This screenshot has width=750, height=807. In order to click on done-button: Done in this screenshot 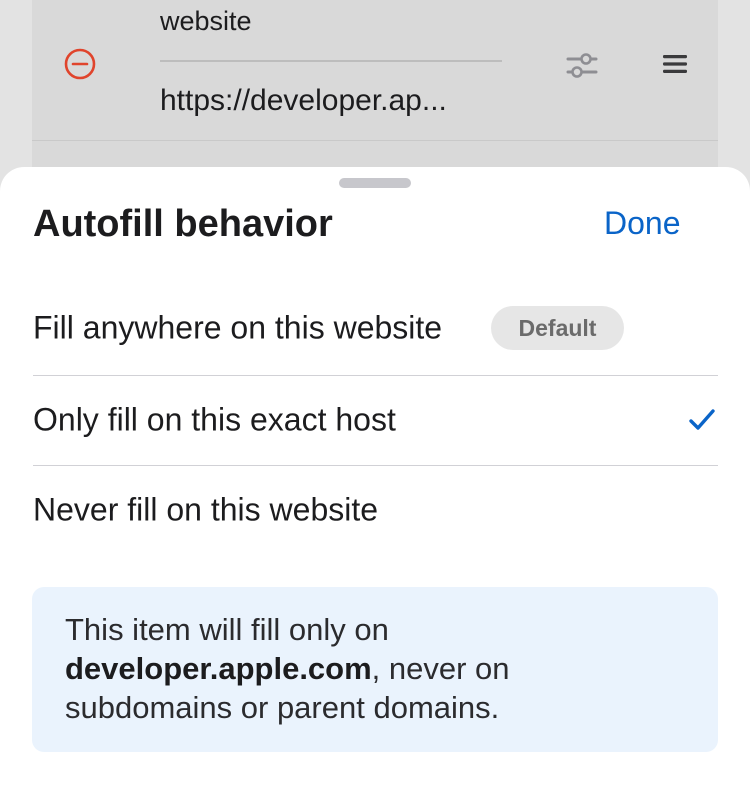, I will do `click(642, 223)`.